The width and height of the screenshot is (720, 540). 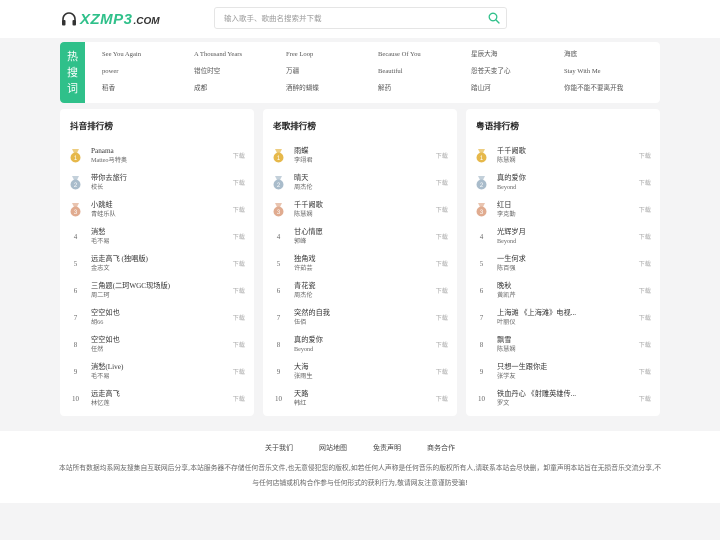 I want to click on hot-search-item: 错位时空, so click(x=240, y=74).